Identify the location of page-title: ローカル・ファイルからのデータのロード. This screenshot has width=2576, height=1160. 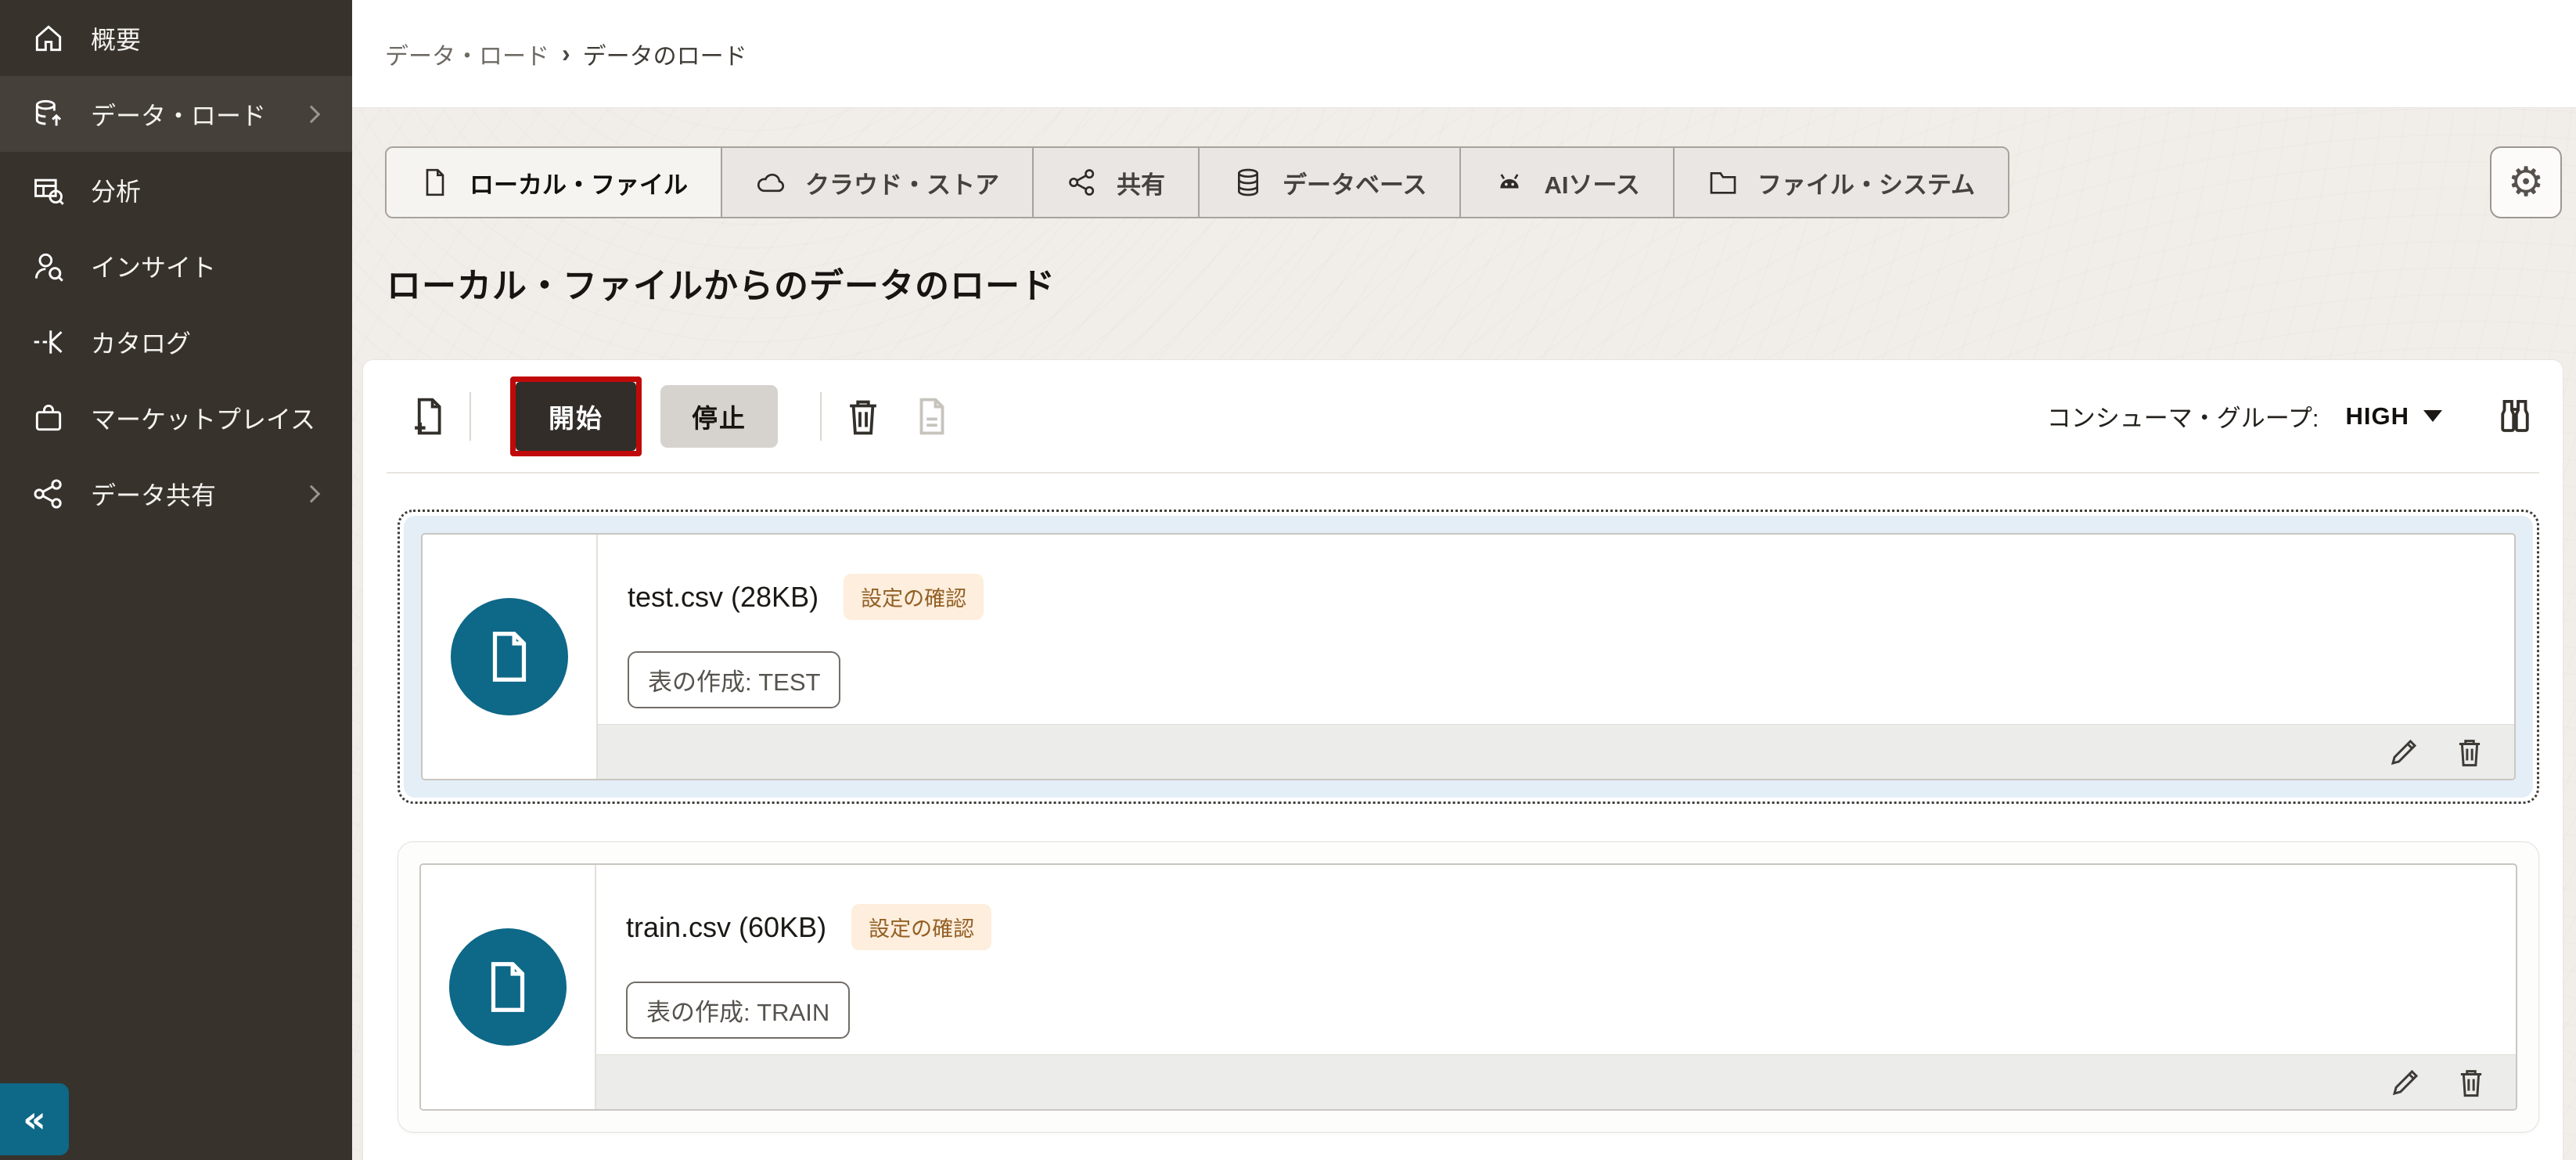
(721, 286).